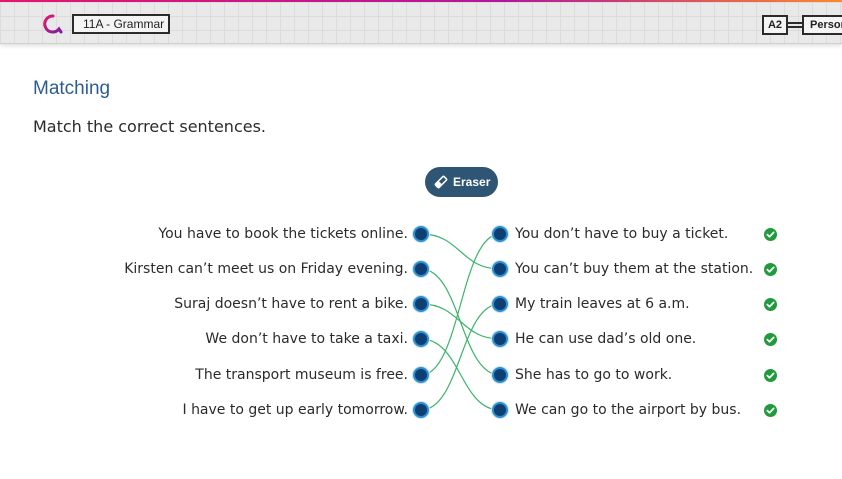  I want to click on right-item: My train leaves at 6 a.m., so click(602, 304).